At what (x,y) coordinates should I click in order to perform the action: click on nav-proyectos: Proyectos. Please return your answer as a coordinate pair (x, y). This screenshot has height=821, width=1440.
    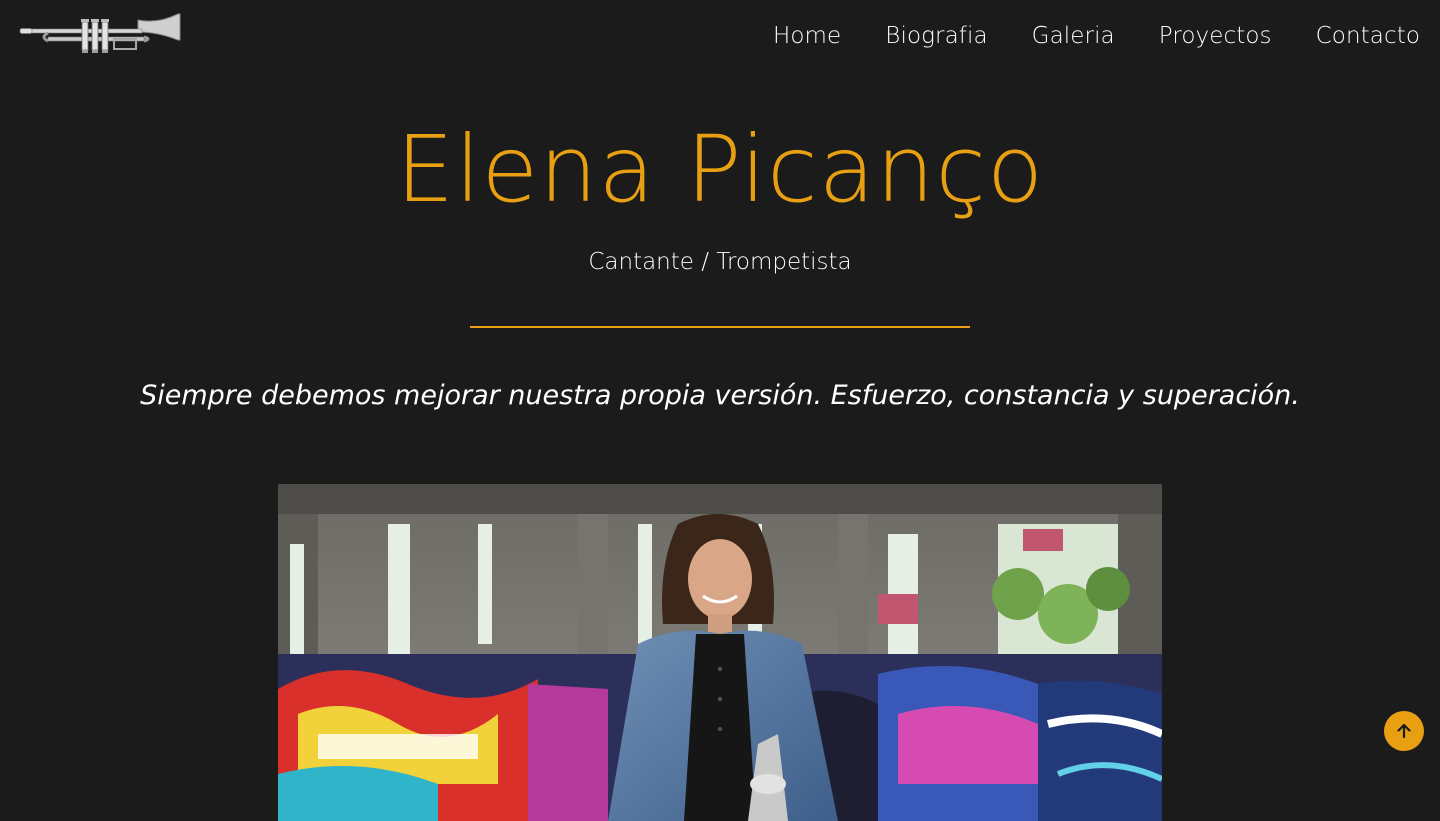
    Looking at the image, I should click on (1215, 36).